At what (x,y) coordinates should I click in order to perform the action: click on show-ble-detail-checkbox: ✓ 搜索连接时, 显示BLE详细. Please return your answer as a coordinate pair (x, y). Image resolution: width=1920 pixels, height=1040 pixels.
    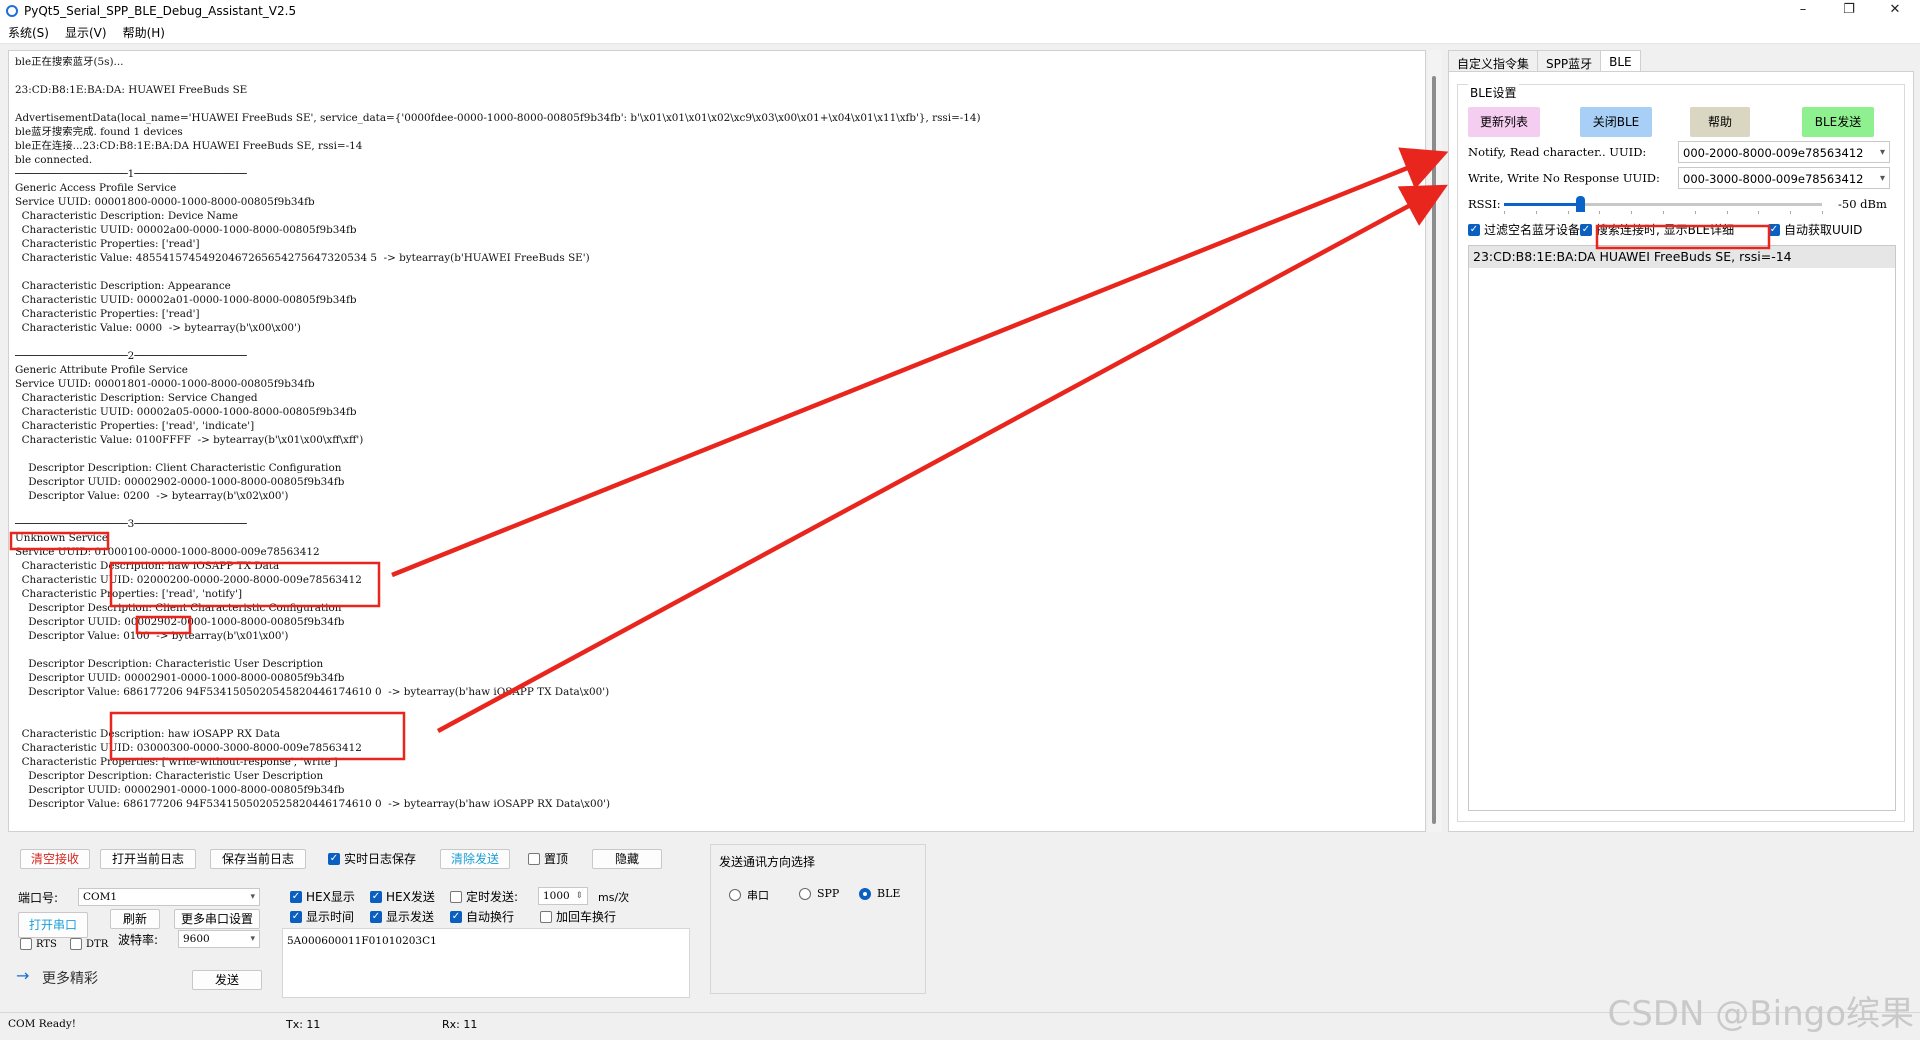
    Looking at the image, I should click on (1657, 229).